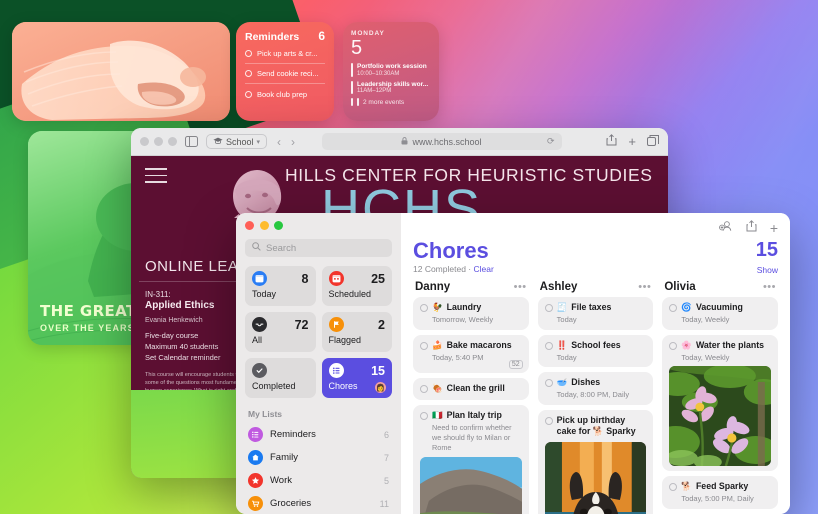  I want to click on safari-toolbar: School ▾ ‹ › www.hchs.school ⟳ +, so click(399, 142).